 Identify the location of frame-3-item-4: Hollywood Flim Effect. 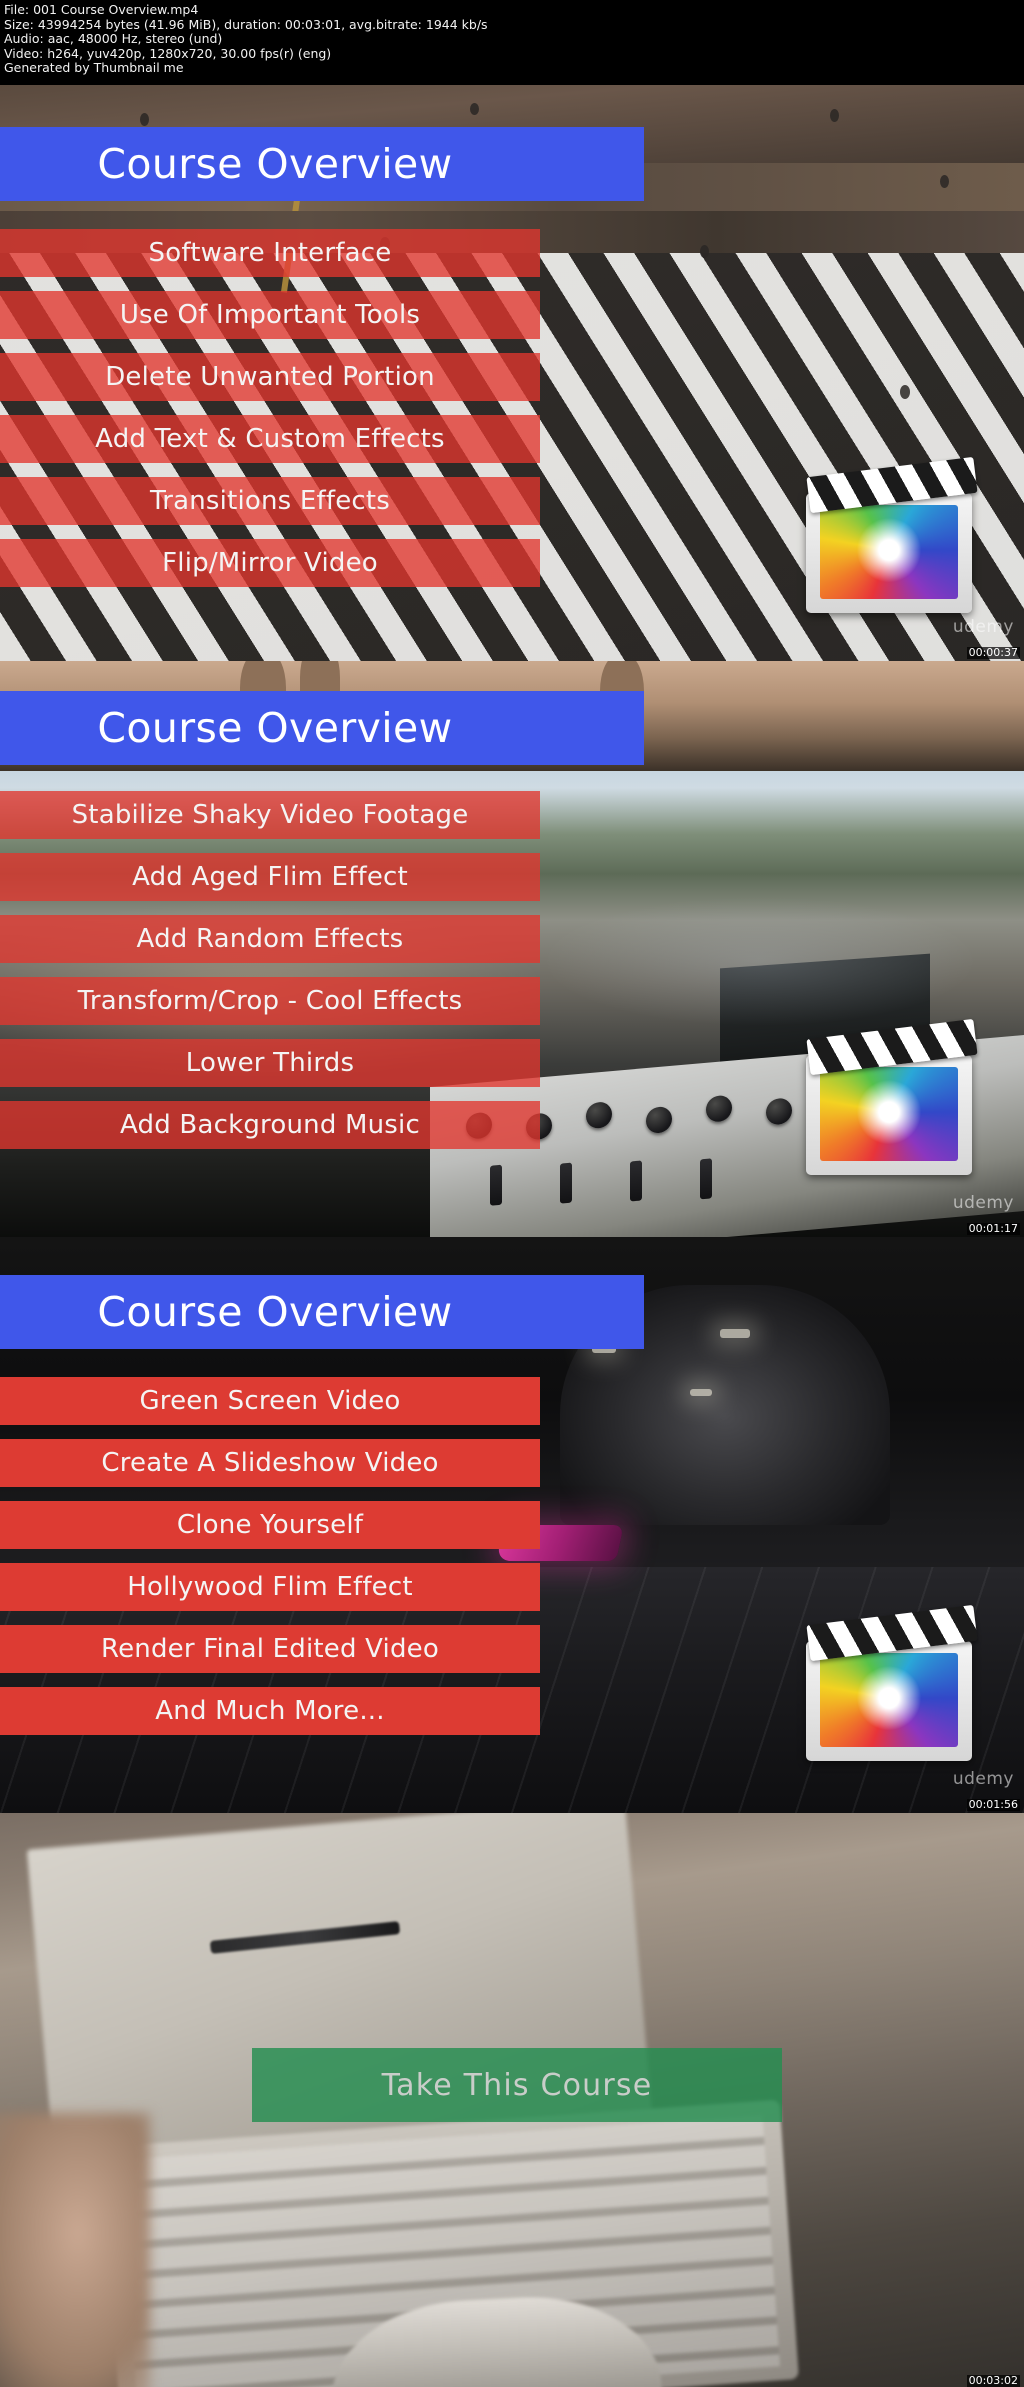
(270, 1587).